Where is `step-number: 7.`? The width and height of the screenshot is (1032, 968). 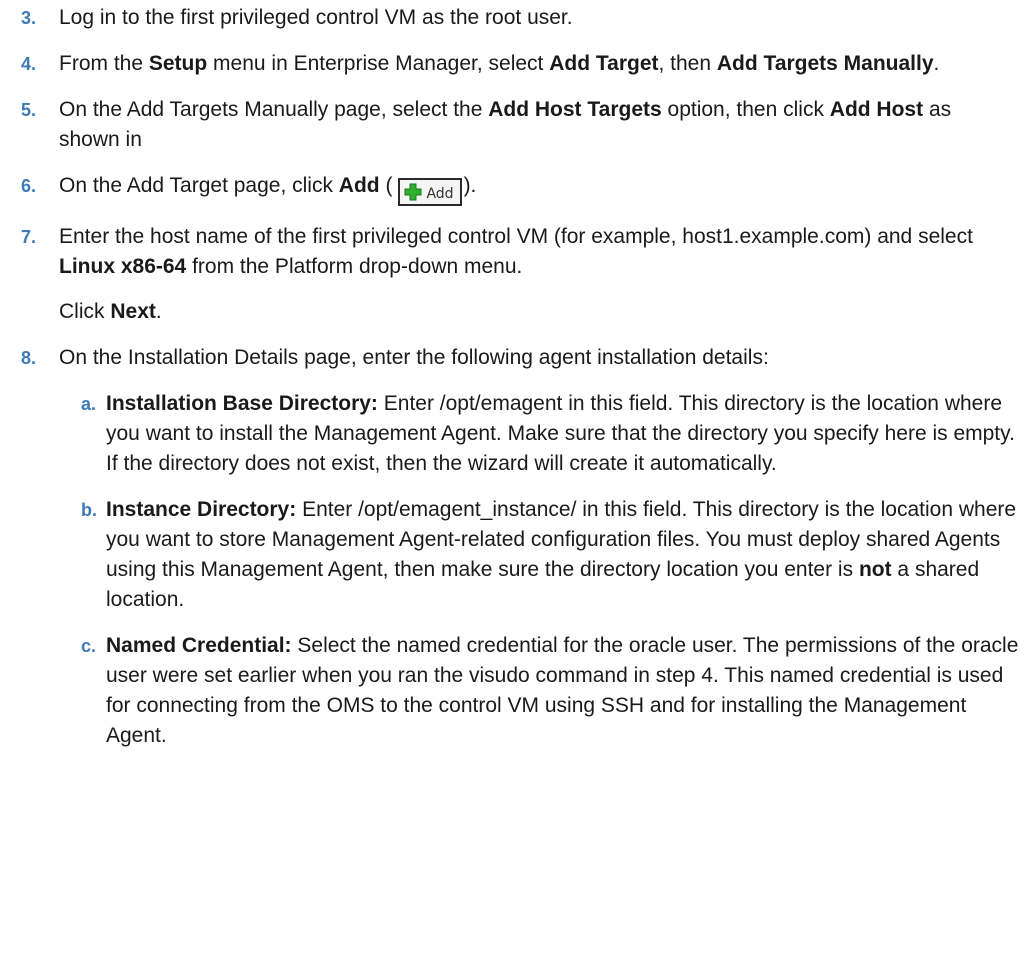
step-number: 7. is located at coordinates (29, 237).